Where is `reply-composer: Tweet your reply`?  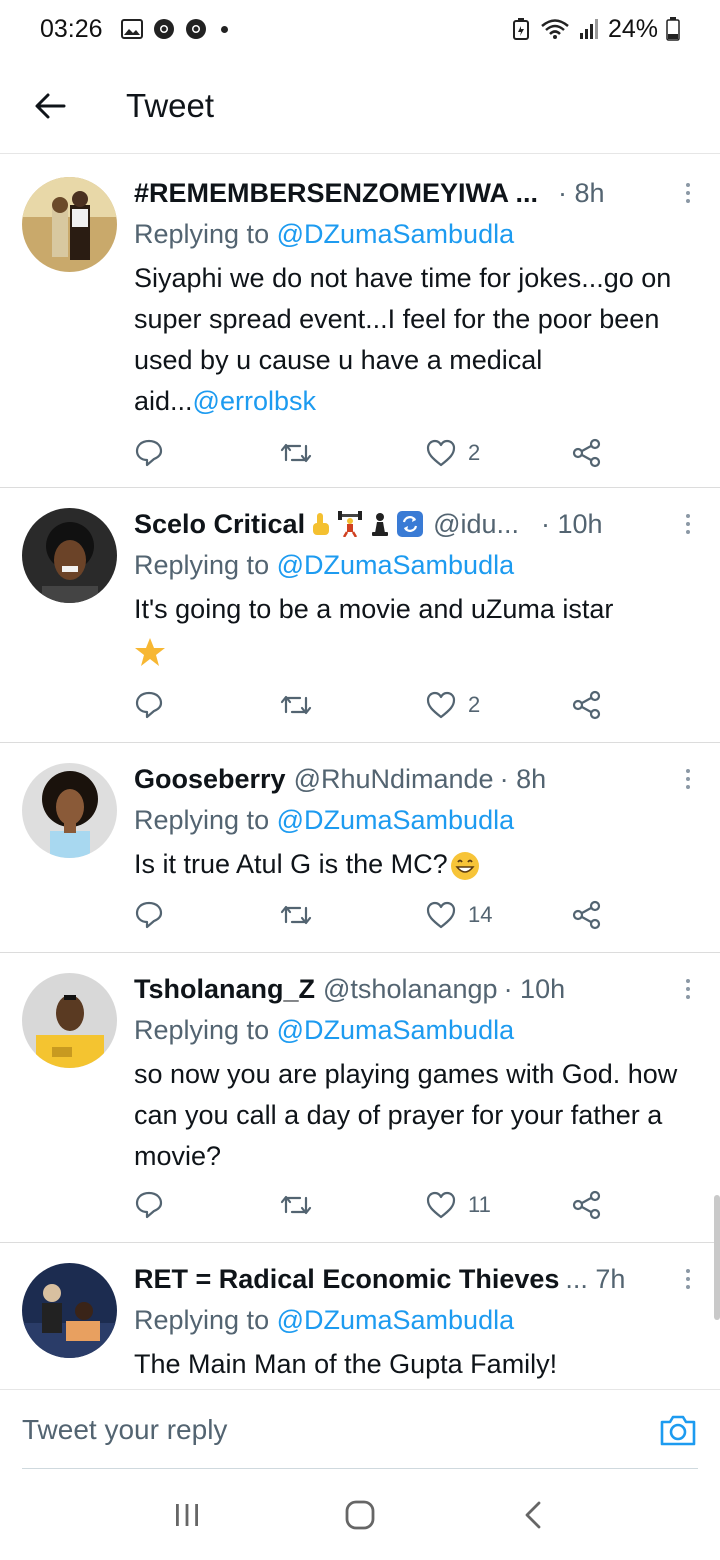 reply-composer: Tweet your reply is located at coordinates (360, 1429).